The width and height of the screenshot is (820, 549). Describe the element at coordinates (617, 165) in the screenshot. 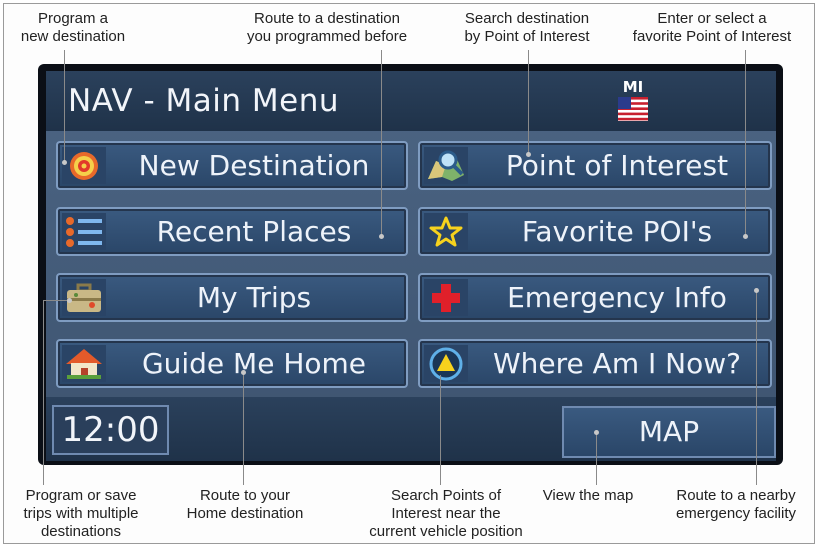

I see `point-of-interest-label: Point of Interest` at that location.